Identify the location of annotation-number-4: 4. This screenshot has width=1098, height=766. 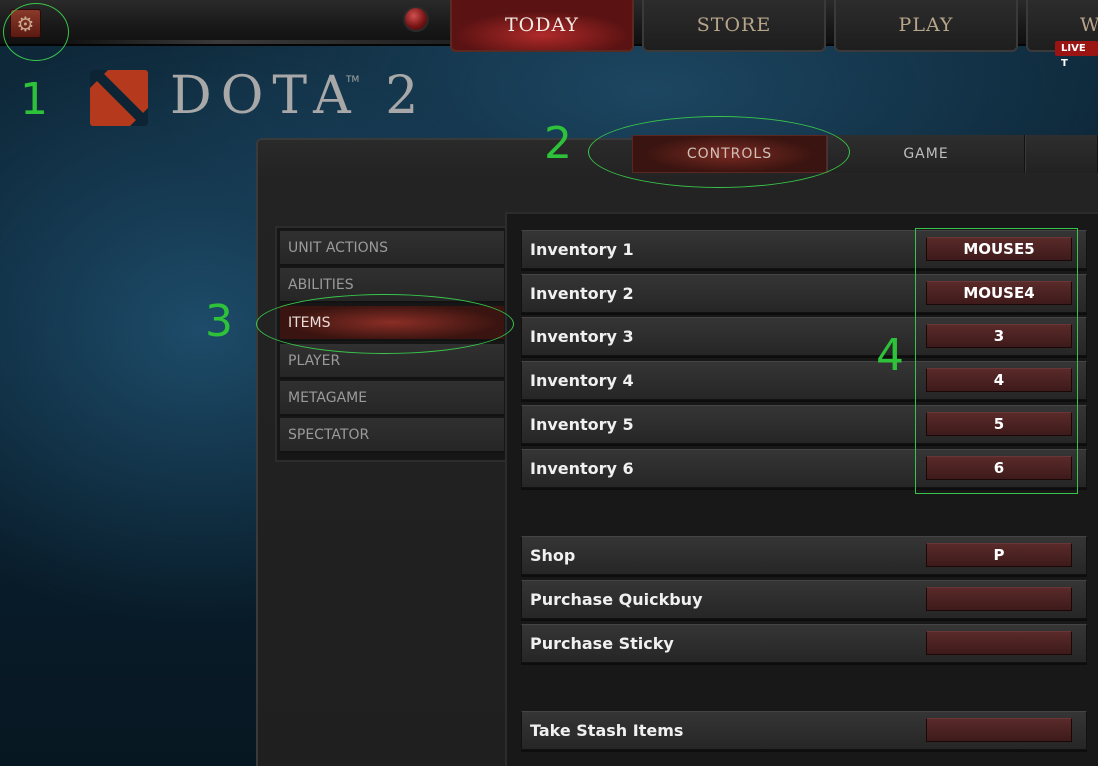
(890, 355).